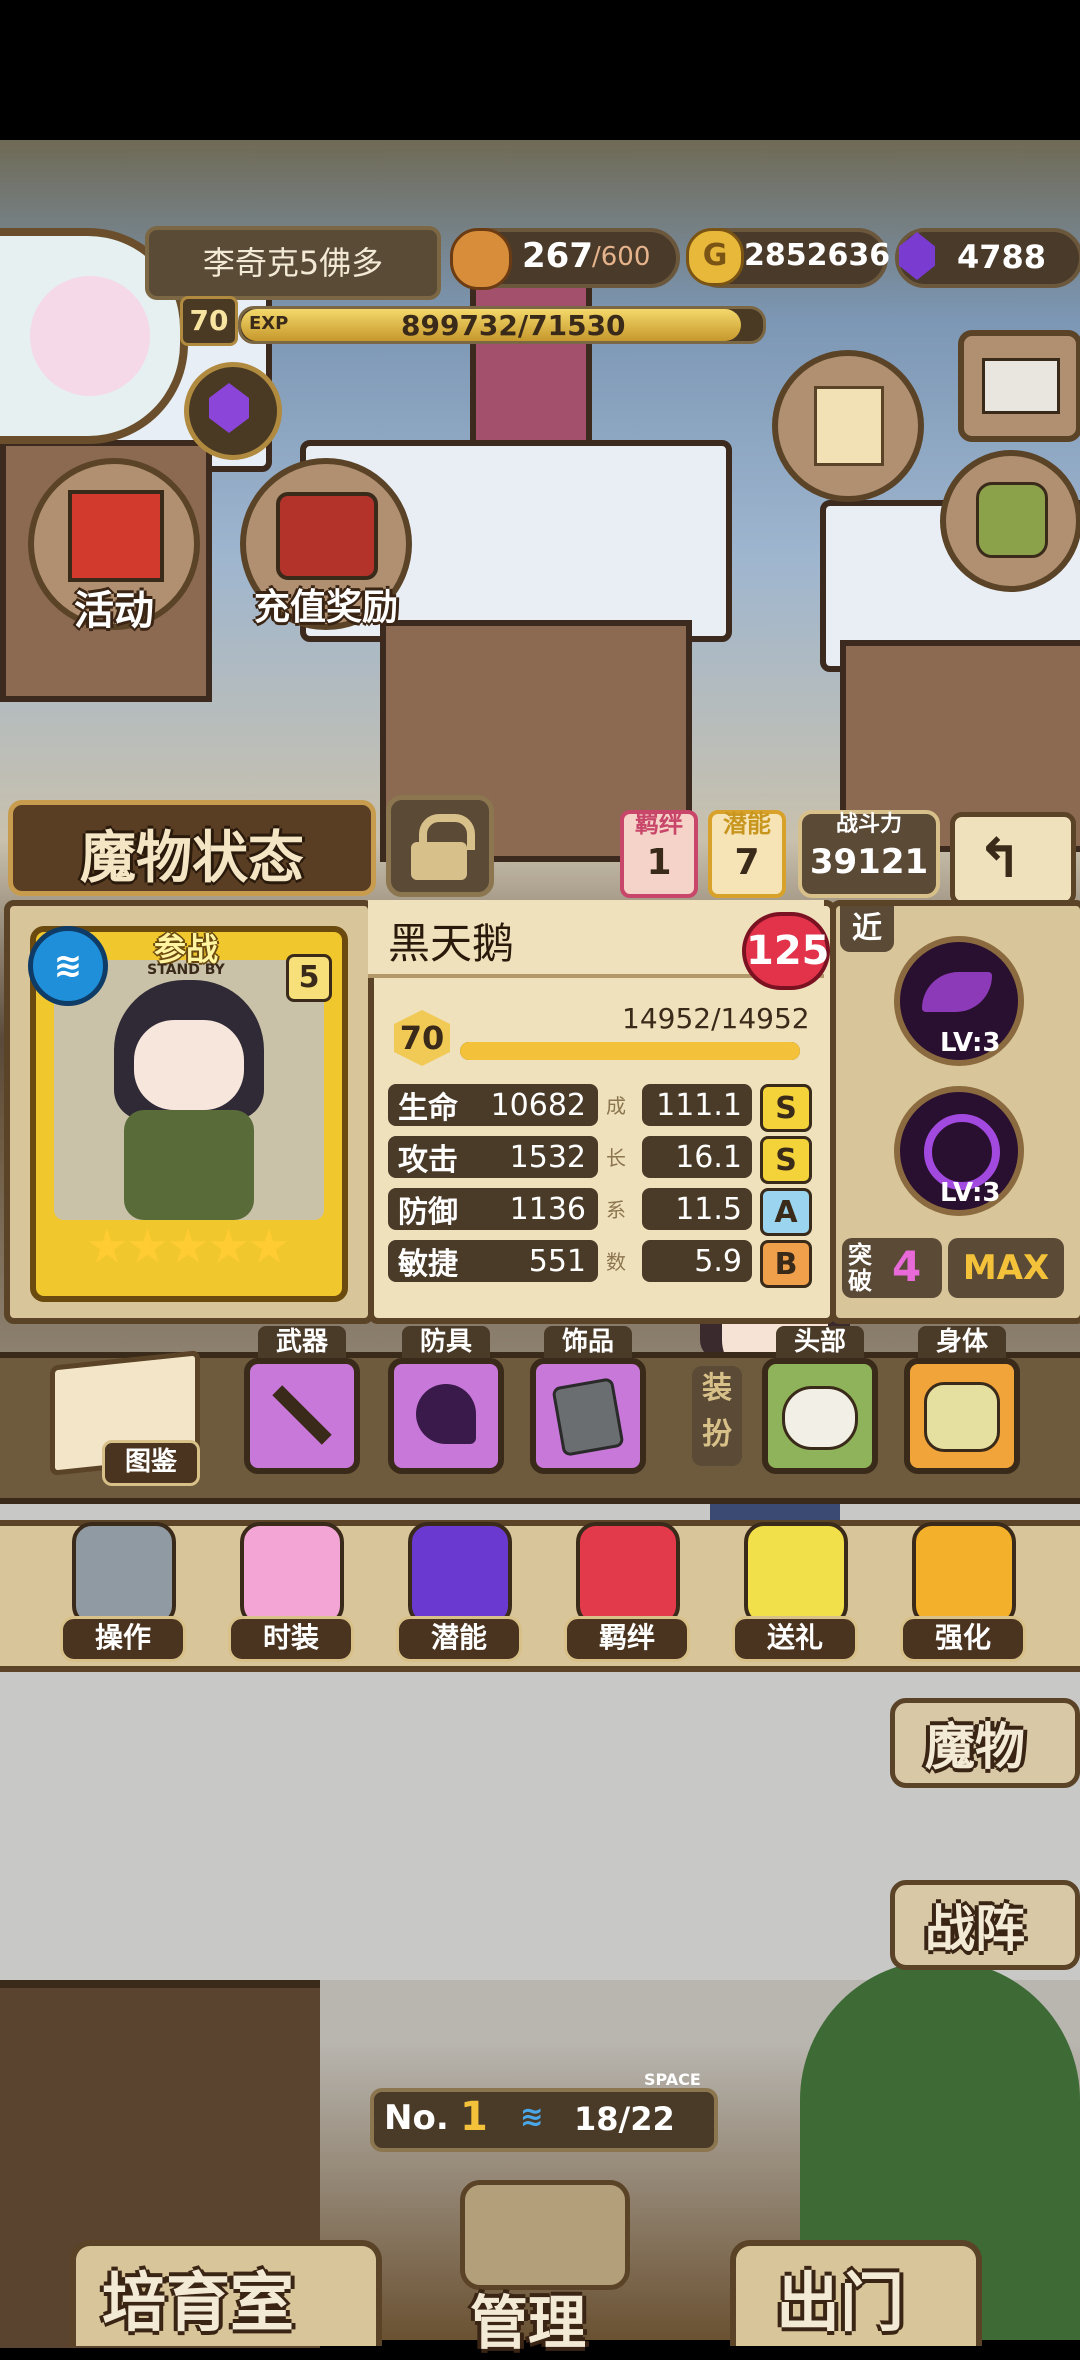  What do you see at coordinates (422, 1038) in the screenshot?
I see `monster-level: 70` at bounding box center [422, 1038].